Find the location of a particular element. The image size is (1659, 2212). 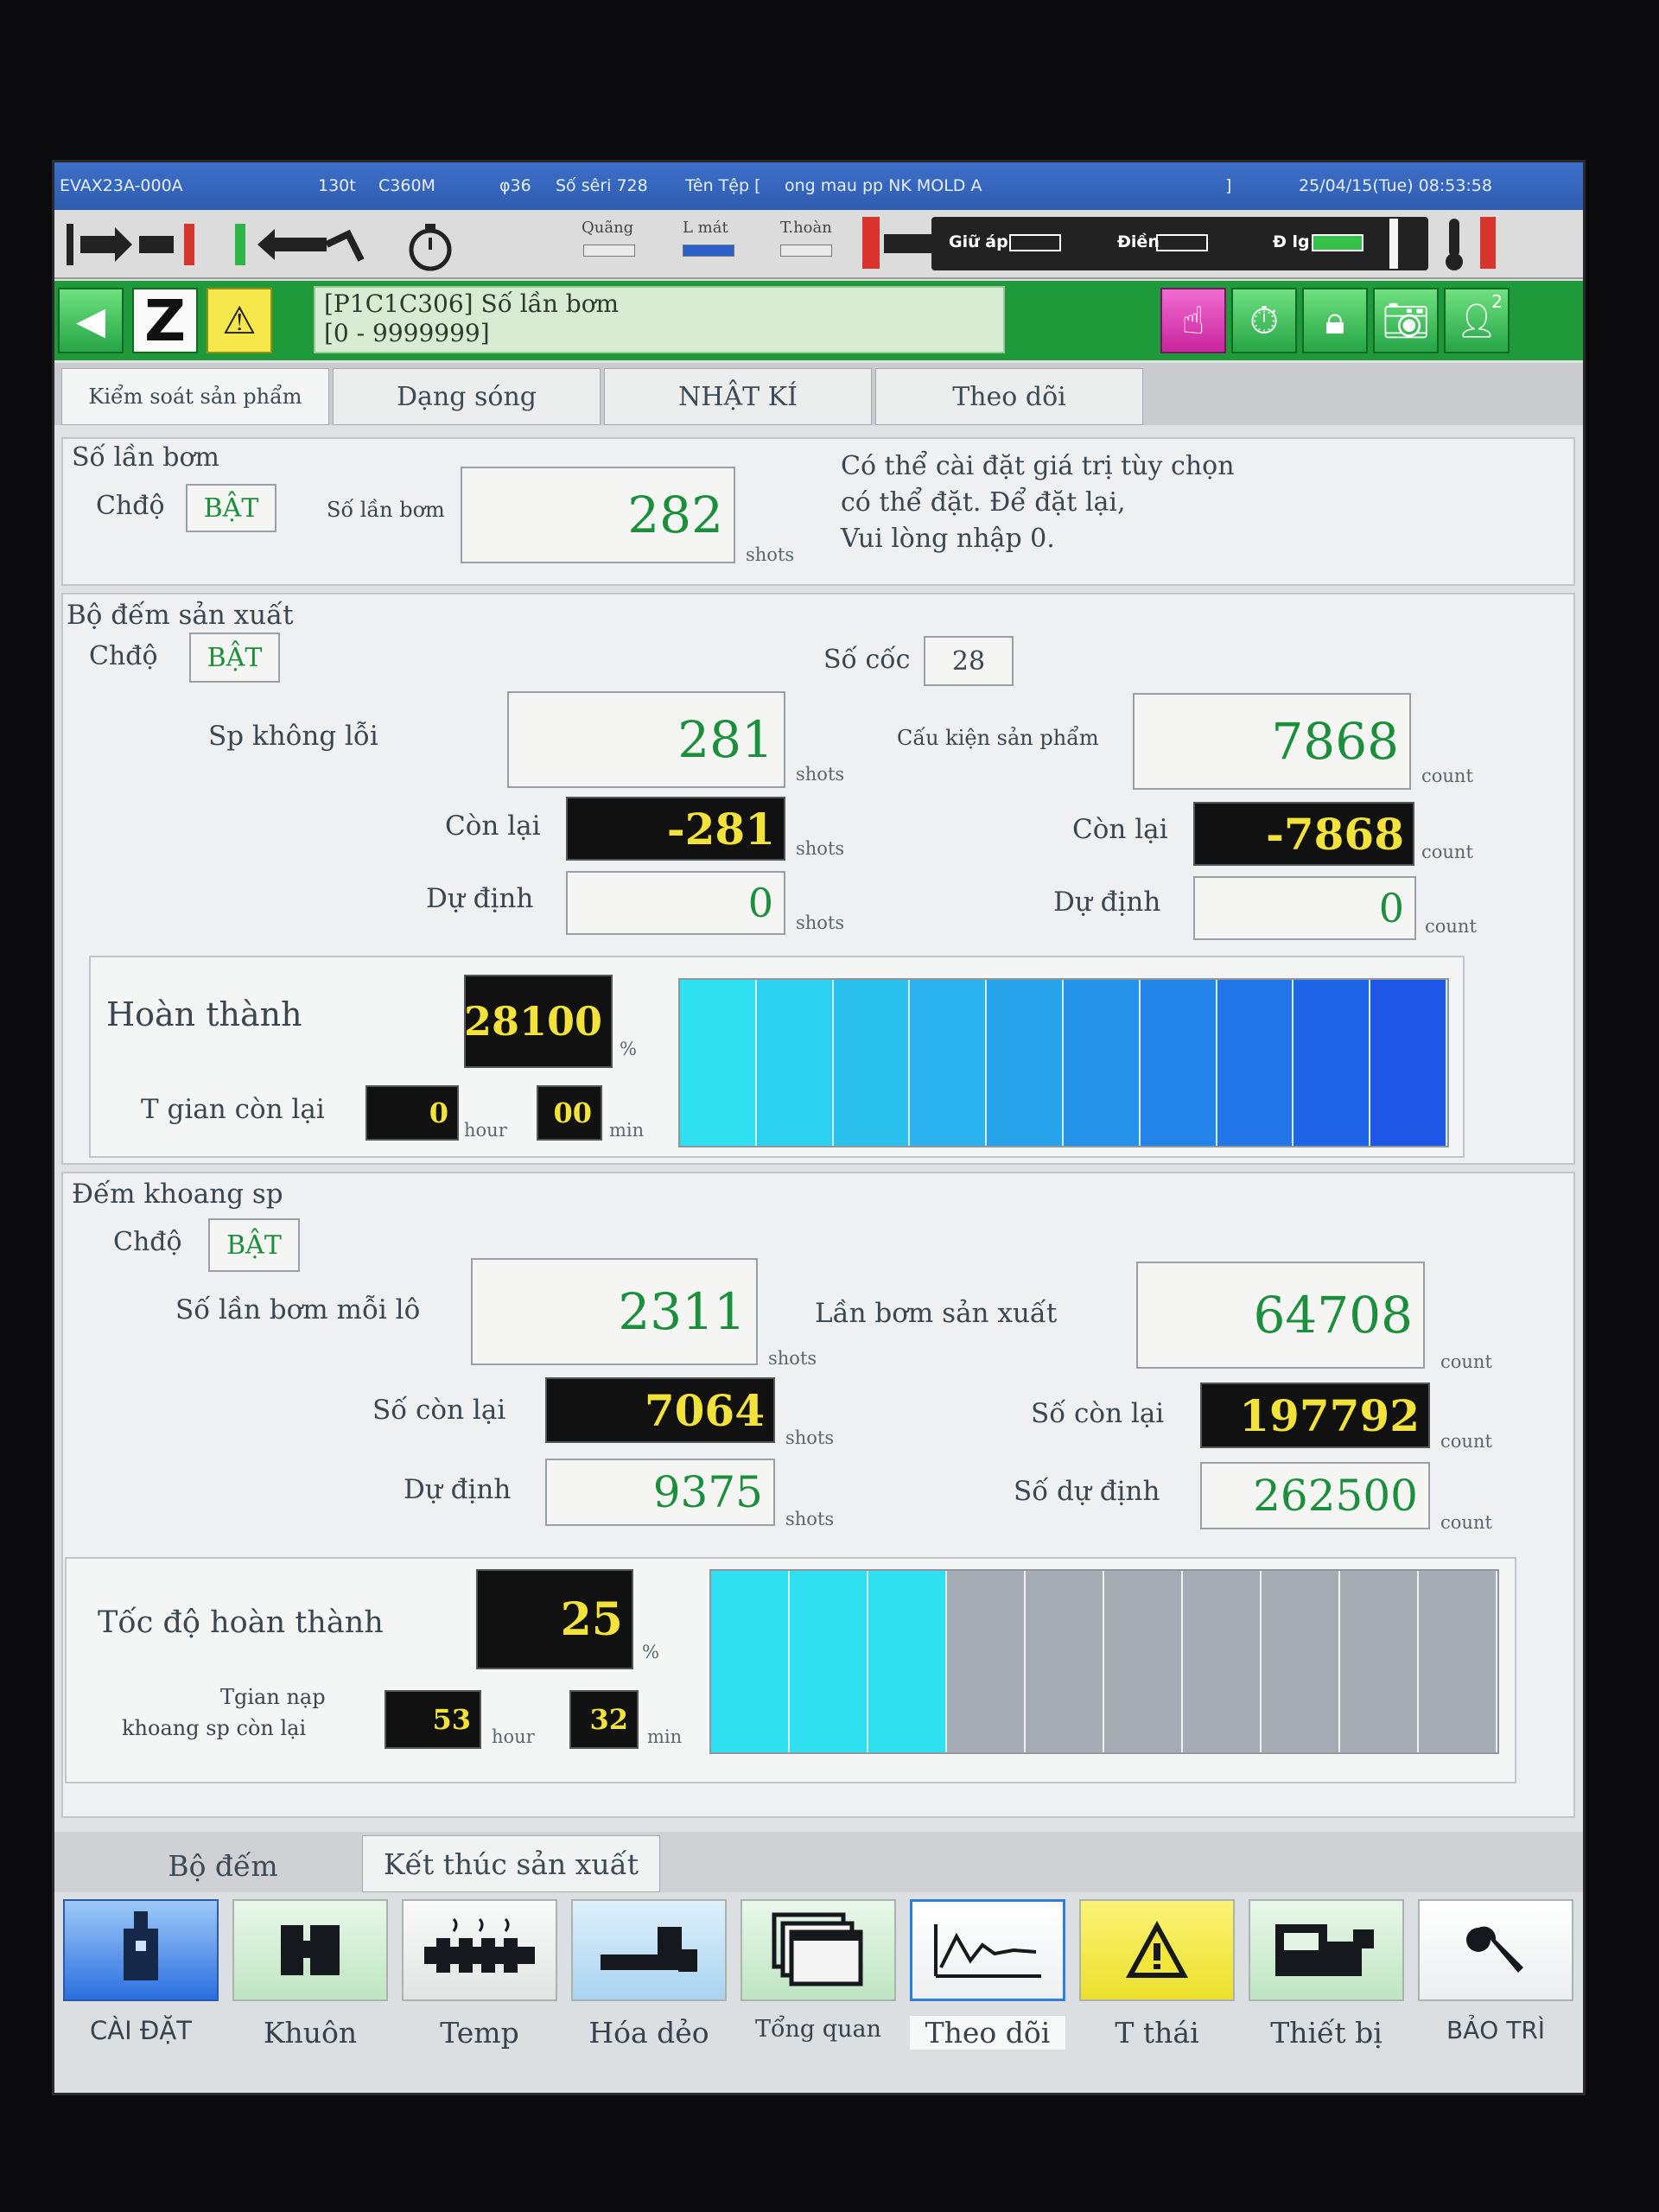

message-line-1: [P1C1C306] Số lần bơm is located at coordinates (472, 303).